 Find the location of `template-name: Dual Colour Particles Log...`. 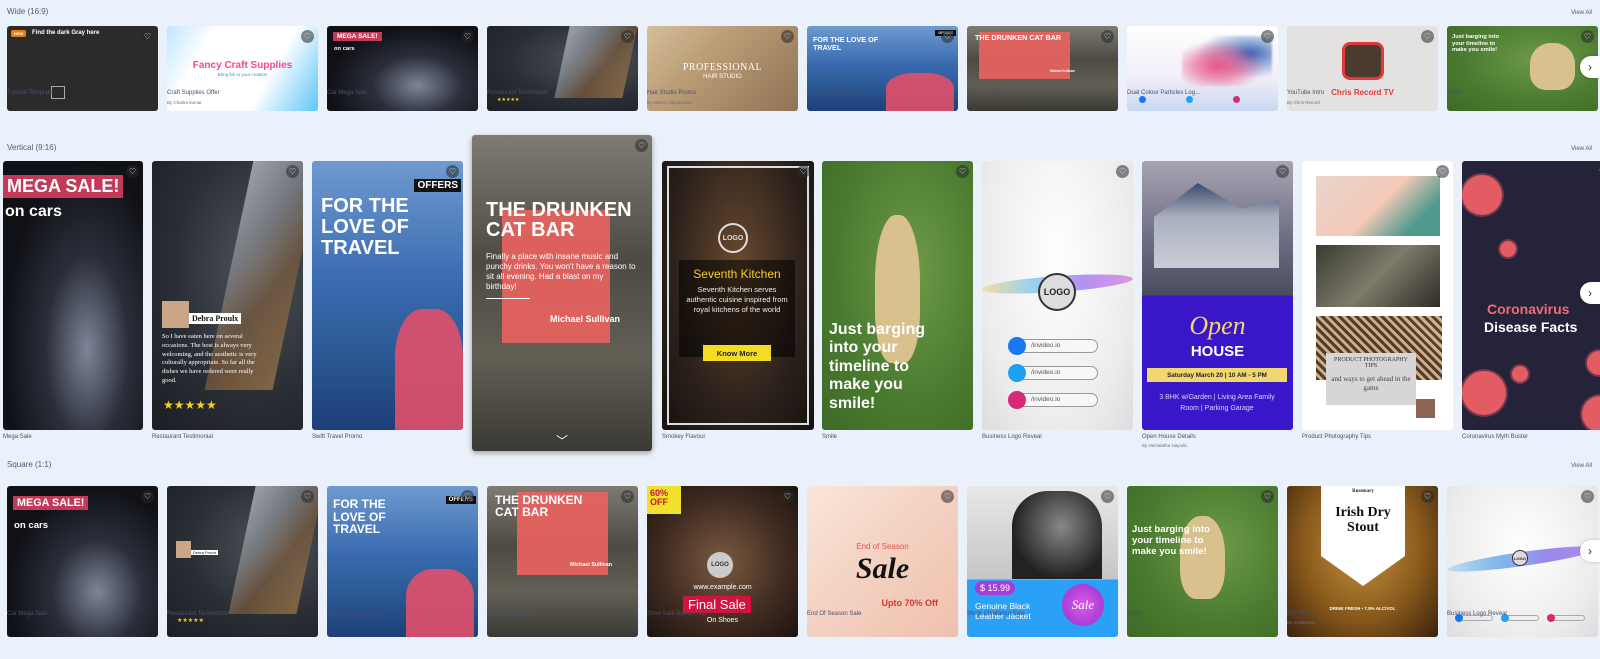

template-name: Dual Colour Particles Log... is located at coordinates (1163, 93).